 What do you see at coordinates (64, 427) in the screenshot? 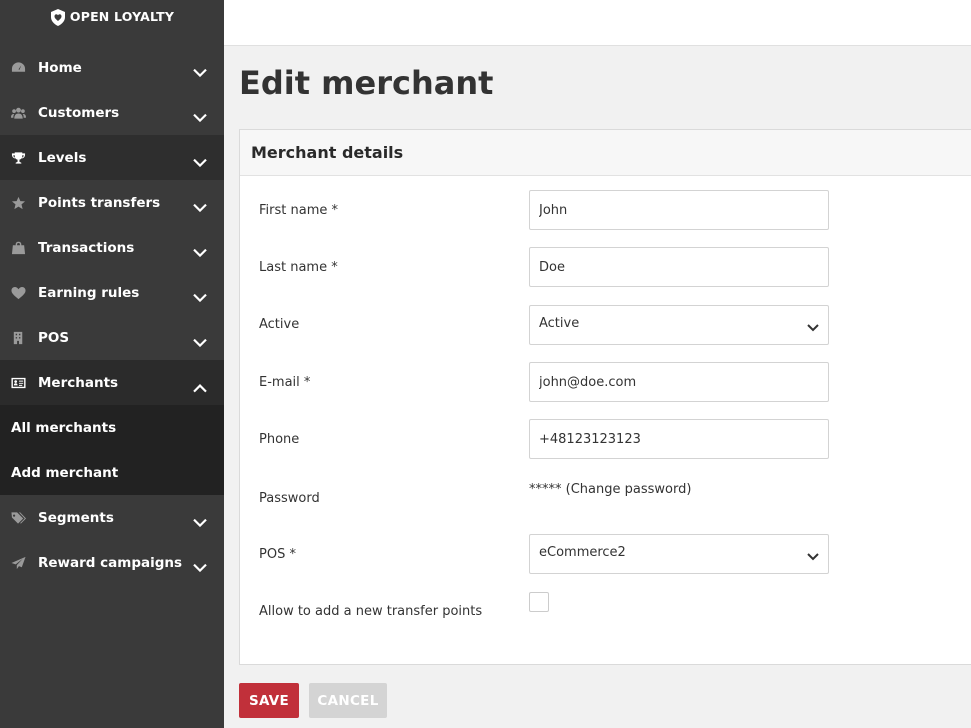
I see `sidebar-subitem-label: All merchants` at bounding box center [64, 427].